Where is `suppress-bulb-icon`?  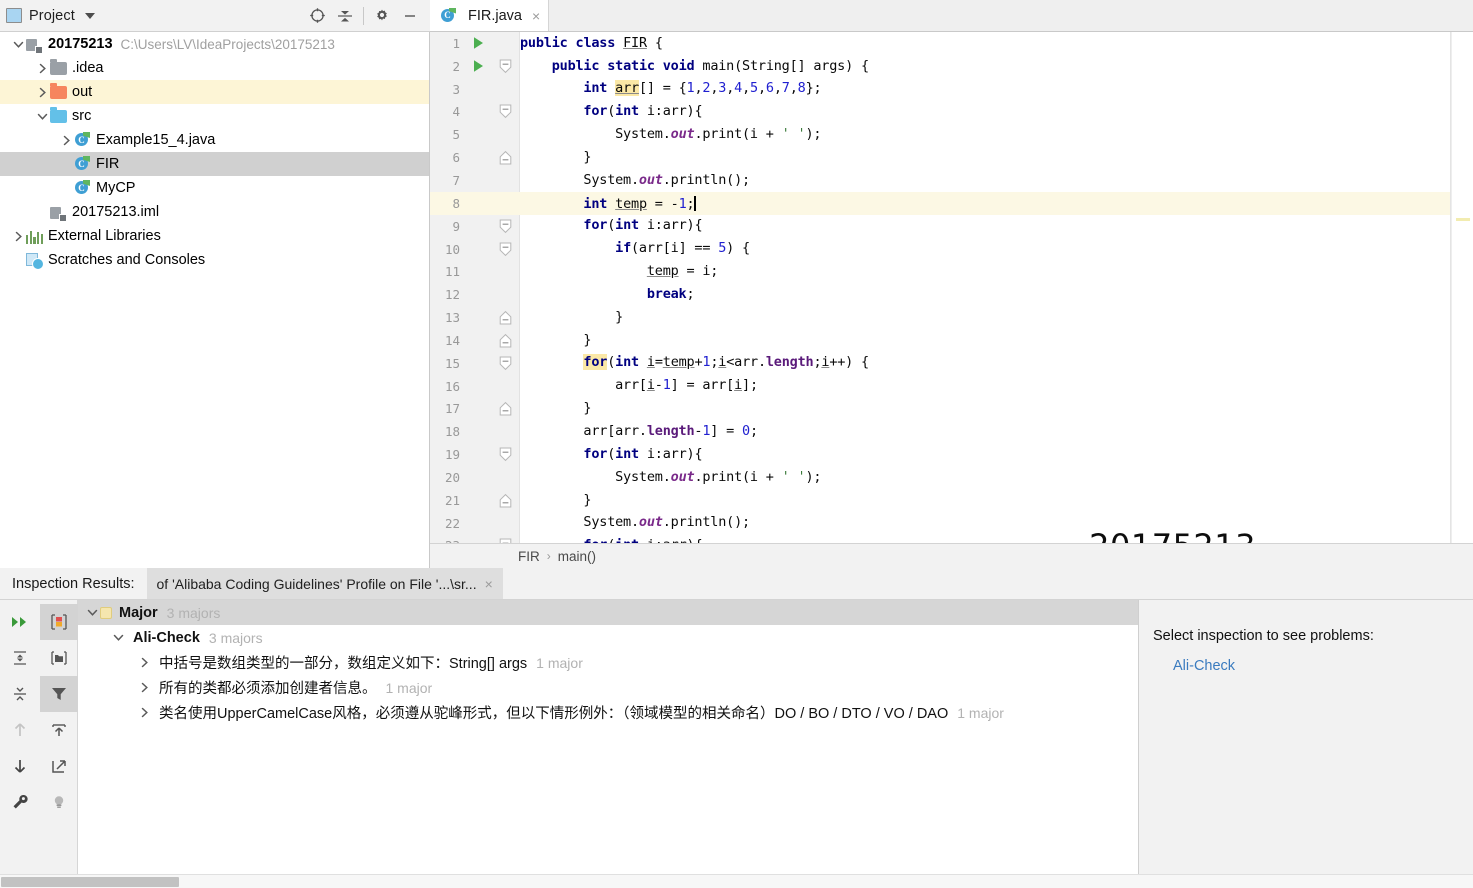 suppress-bulb-icon is located at coordinates (59, 802).